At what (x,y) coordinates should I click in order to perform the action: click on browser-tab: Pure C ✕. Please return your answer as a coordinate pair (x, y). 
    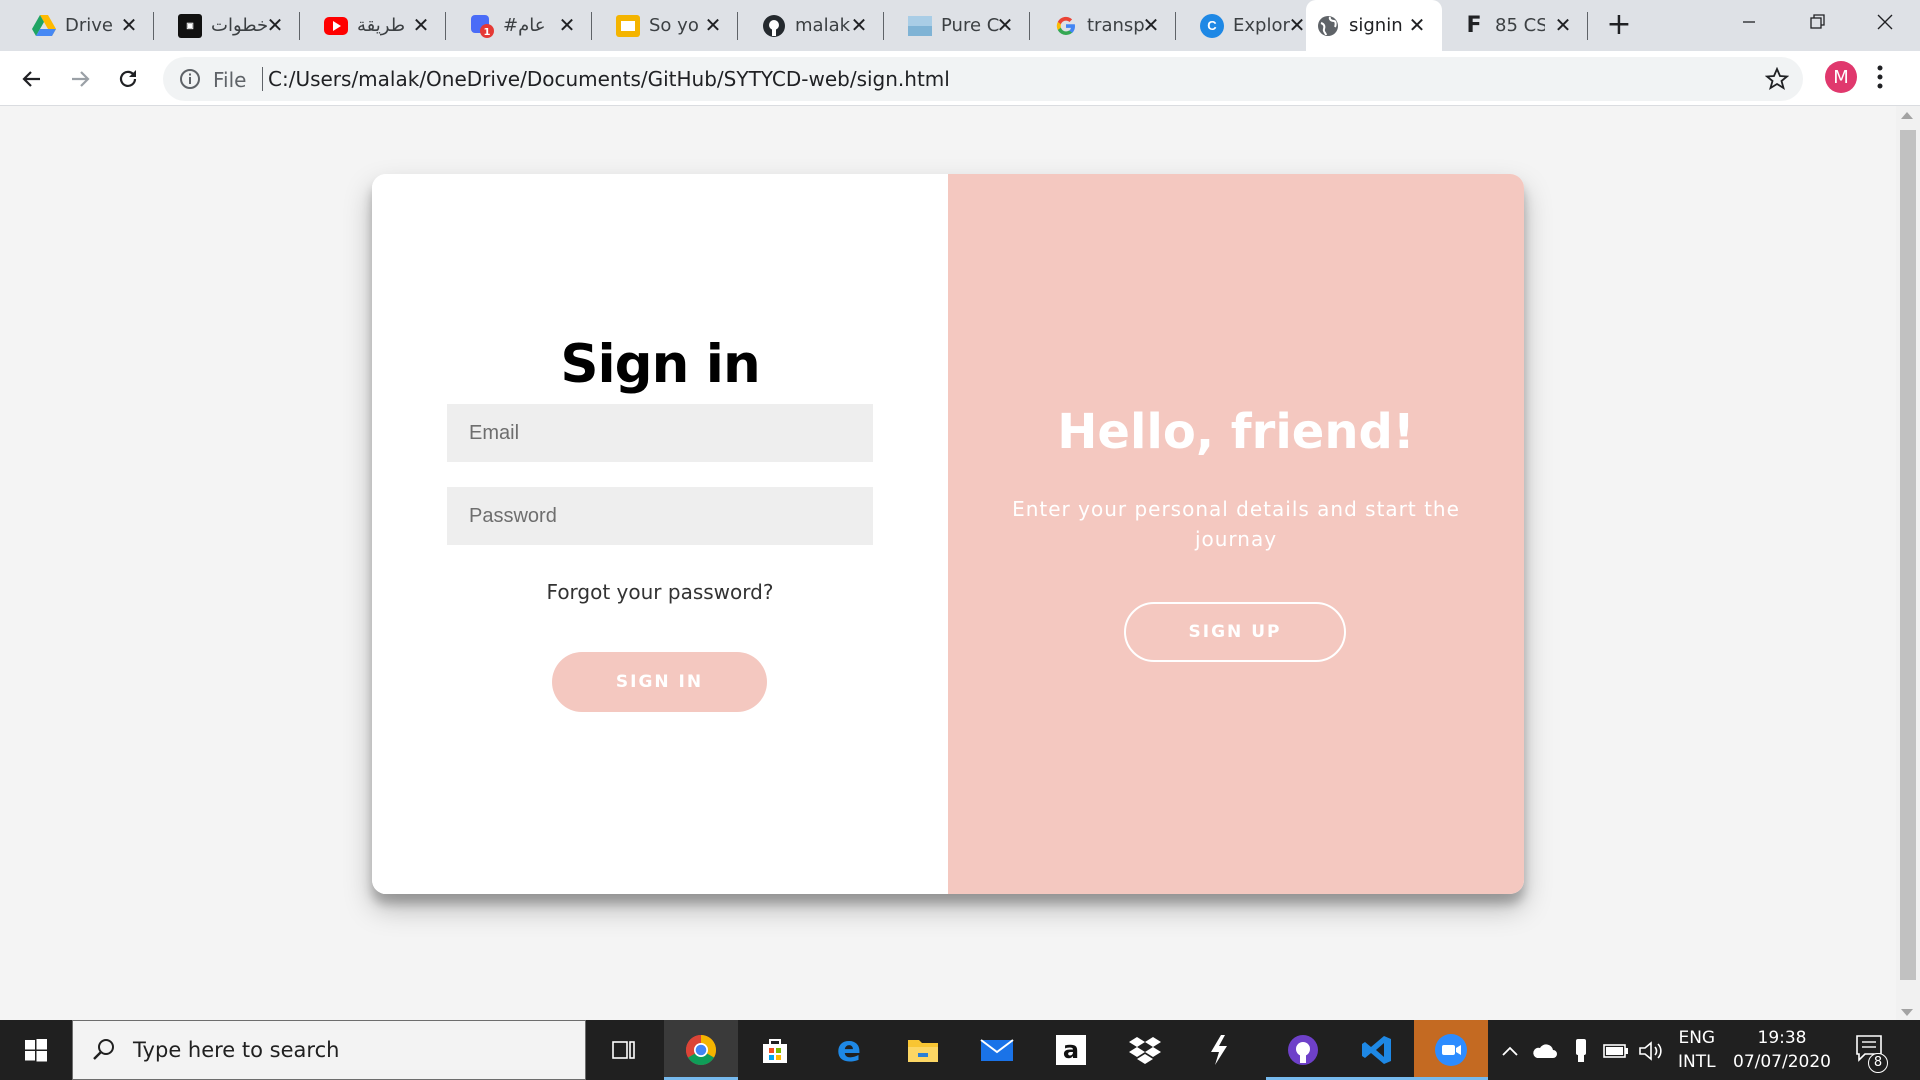
    Looking at the image, I should click on (957, 25).